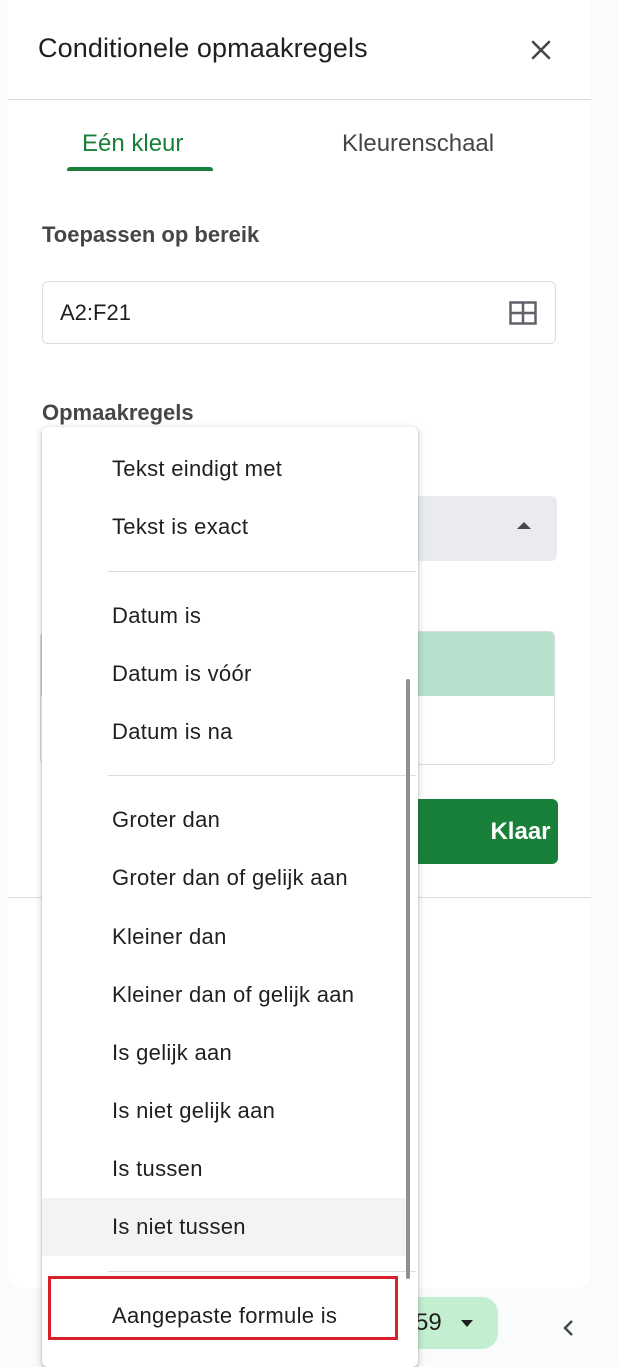  What do you see at coordinates (225, 1227) in the screenshot?
I see `menu-item-is-not-between: Is niet tussen` at bounding box center [225, 1227].